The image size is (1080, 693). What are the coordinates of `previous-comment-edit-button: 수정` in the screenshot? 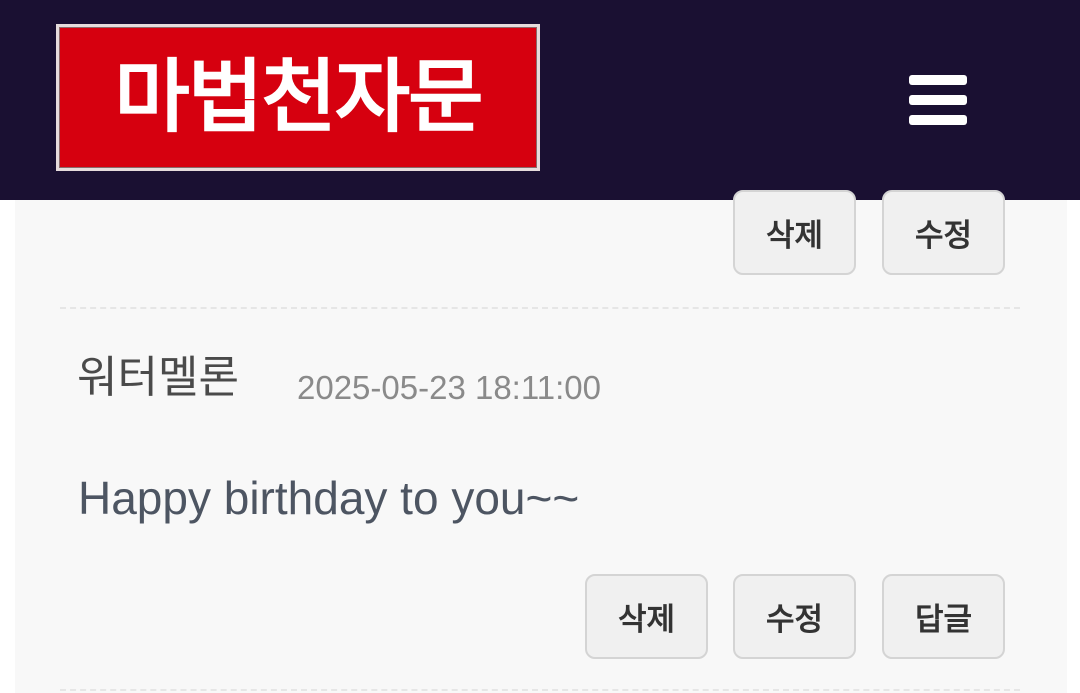 It's located at (943, 232).